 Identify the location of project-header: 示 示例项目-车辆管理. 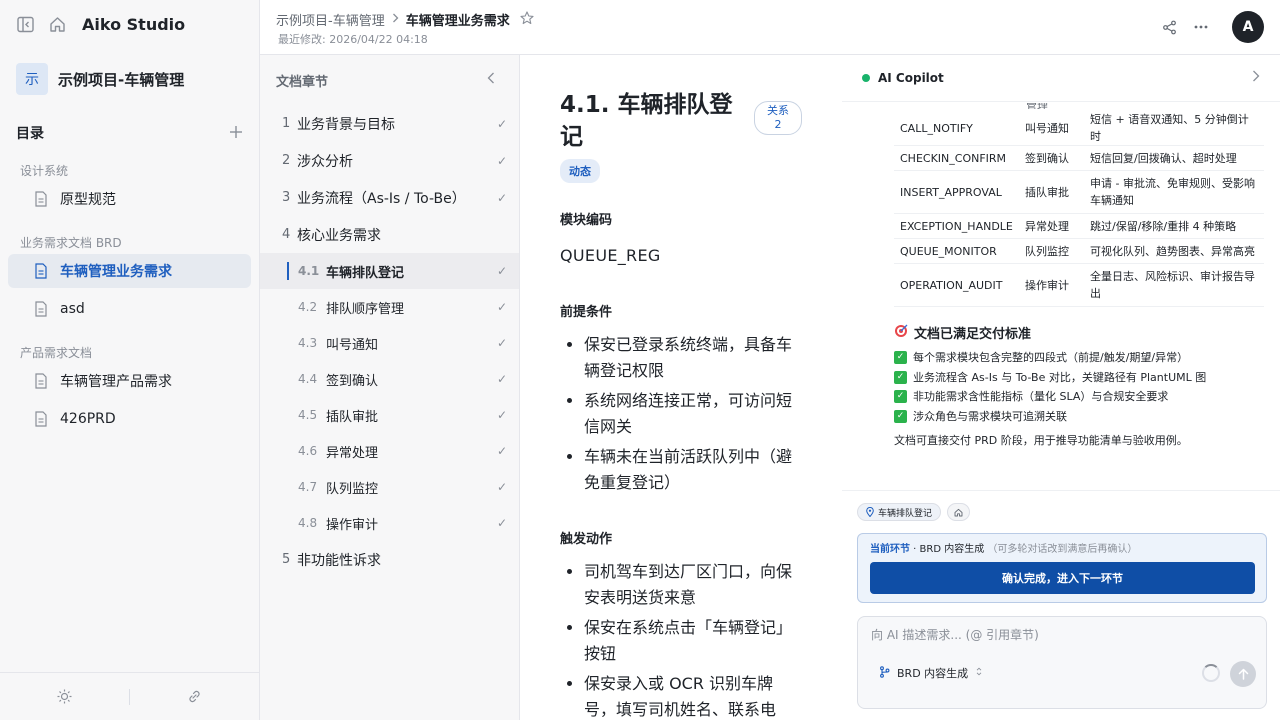
(129, 74).